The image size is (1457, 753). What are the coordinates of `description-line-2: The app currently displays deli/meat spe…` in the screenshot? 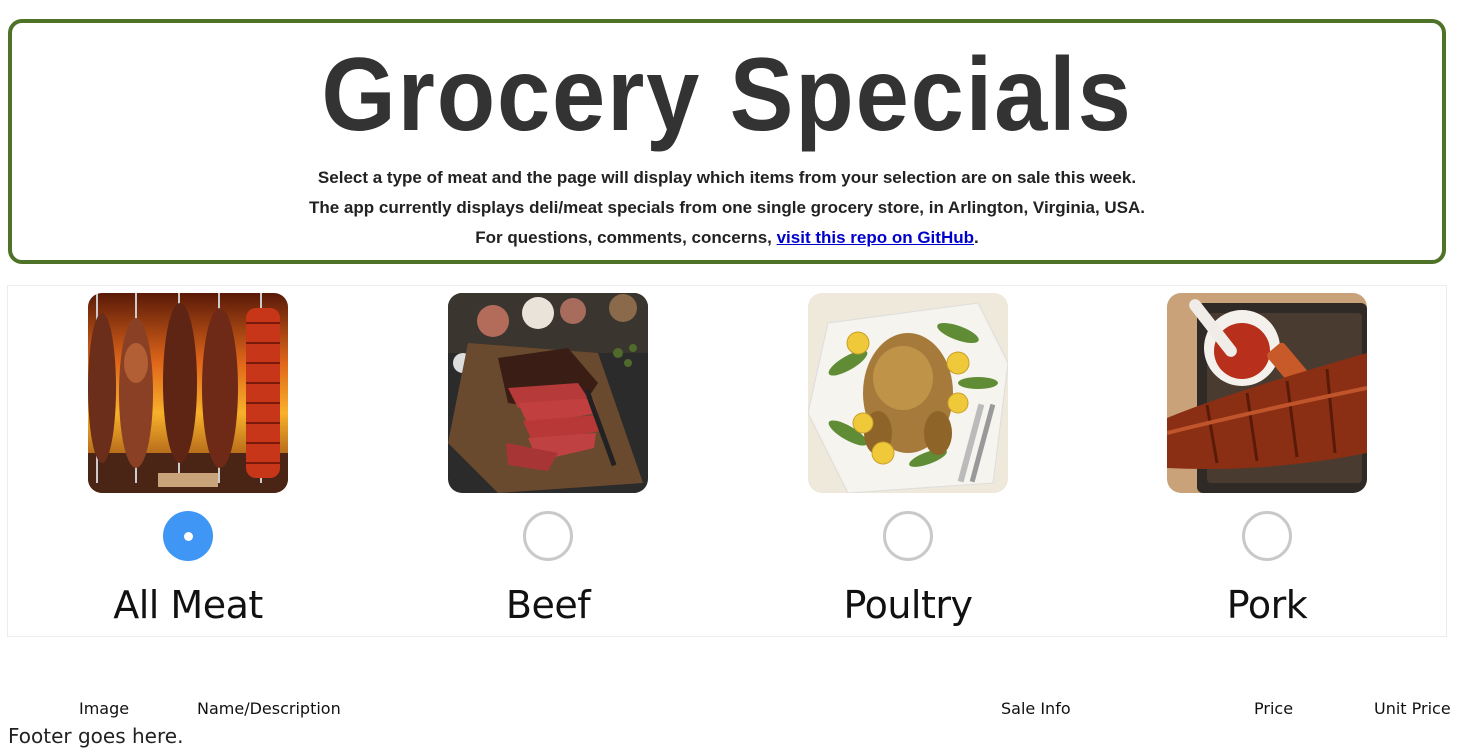 It's located at (727, 207).